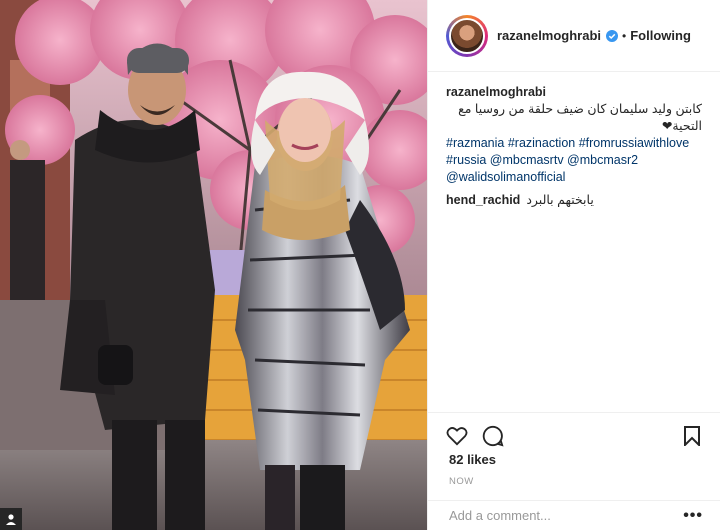 This screenshot has width=720, height=530. What do you see at coordinates (574, 177) in the screenshot?
I see `caption-mention: @walidsolimanofficial` at bounding box center [574, 177].